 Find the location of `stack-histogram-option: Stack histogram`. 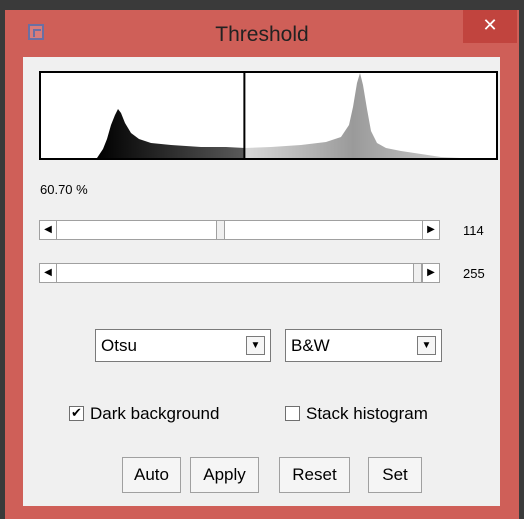

stack-histogram-option: Stack histogram is located at coordinates (380, 415).